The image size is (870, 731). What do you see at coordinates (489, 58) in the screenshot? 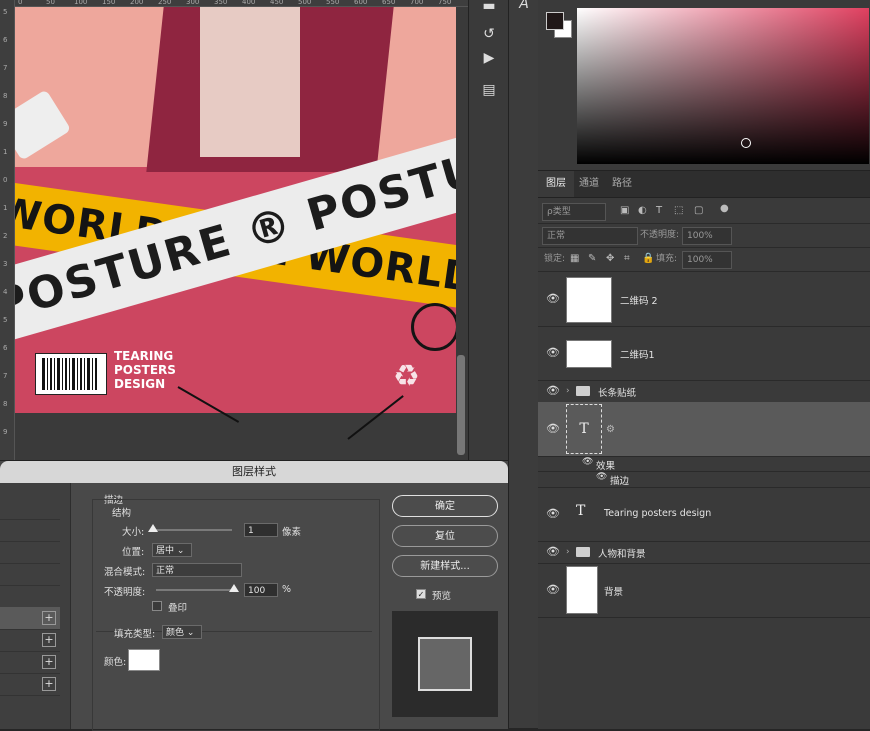
I see `actions-play-icon: ▶` at bounding box center [489, 58].